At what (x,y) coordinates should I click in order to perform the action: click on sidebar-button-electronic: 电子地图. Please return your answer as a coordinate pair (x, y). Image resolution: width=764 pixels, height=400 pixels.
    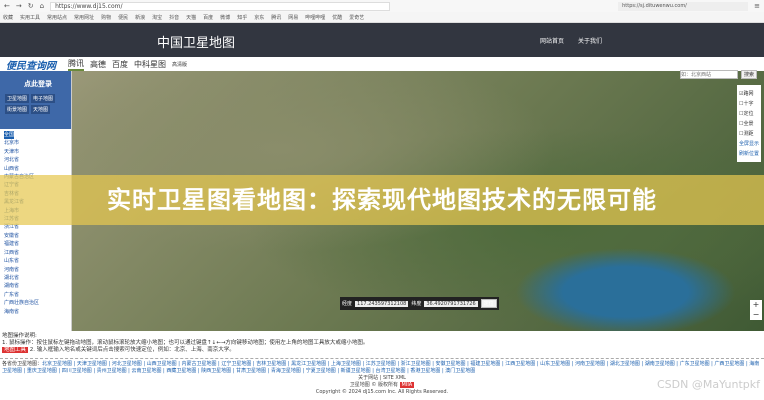
    Looking at the image, I should click on (43, 98).